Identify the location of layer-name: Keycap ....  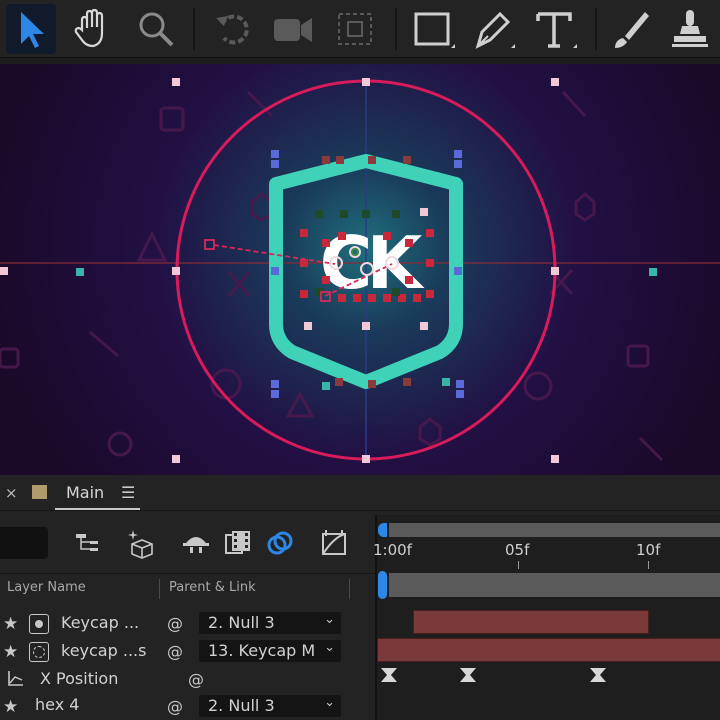
(100, 622).